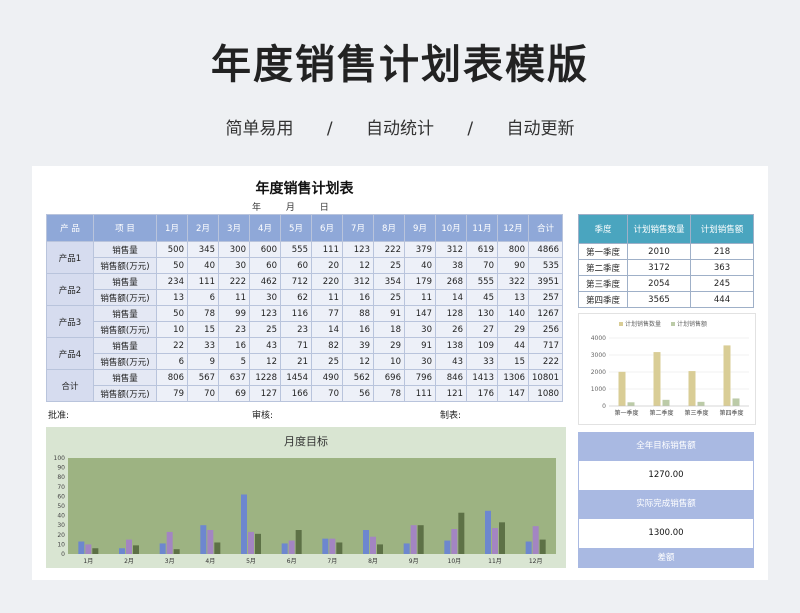 The image size is (800, 613). I want to click on value-cell: 9, so click(203, 361).